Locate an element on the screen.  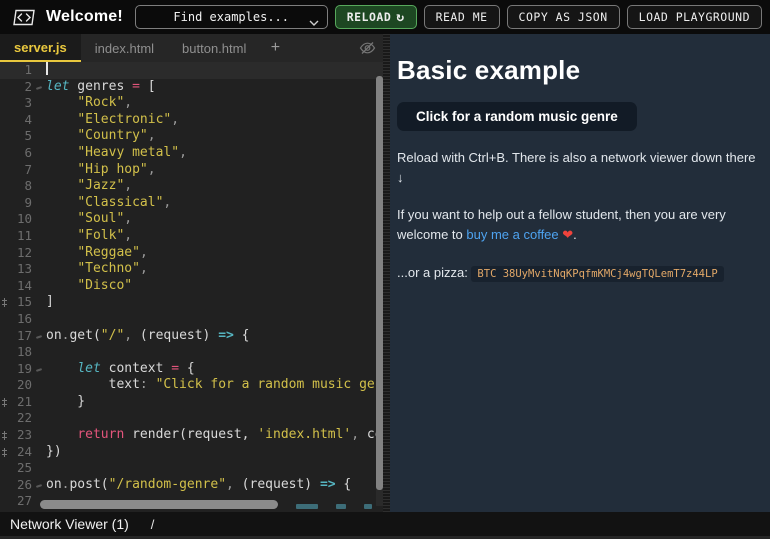
heart-icon: ❤ is located at coordinates (566, 235).